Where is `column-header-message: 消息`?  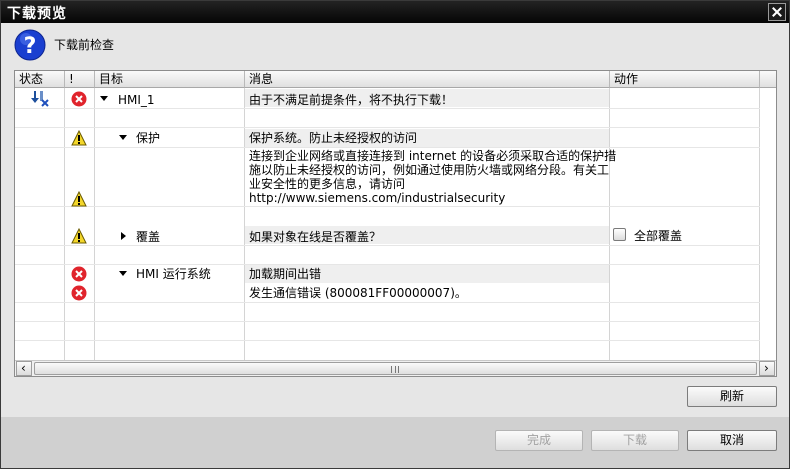 column-header-message: 消息 is located at coordinates (427, 79).